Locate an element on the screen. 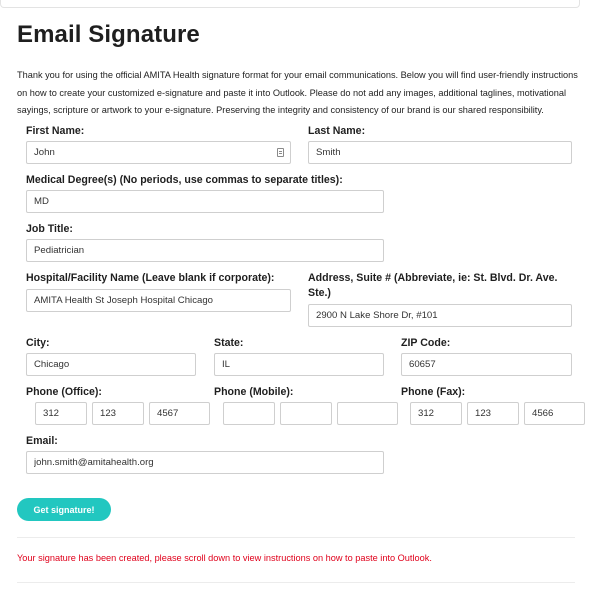 The height and width of the screenshot is (600, 600). last-name-value: Smith is located at coordinates (328, 152).